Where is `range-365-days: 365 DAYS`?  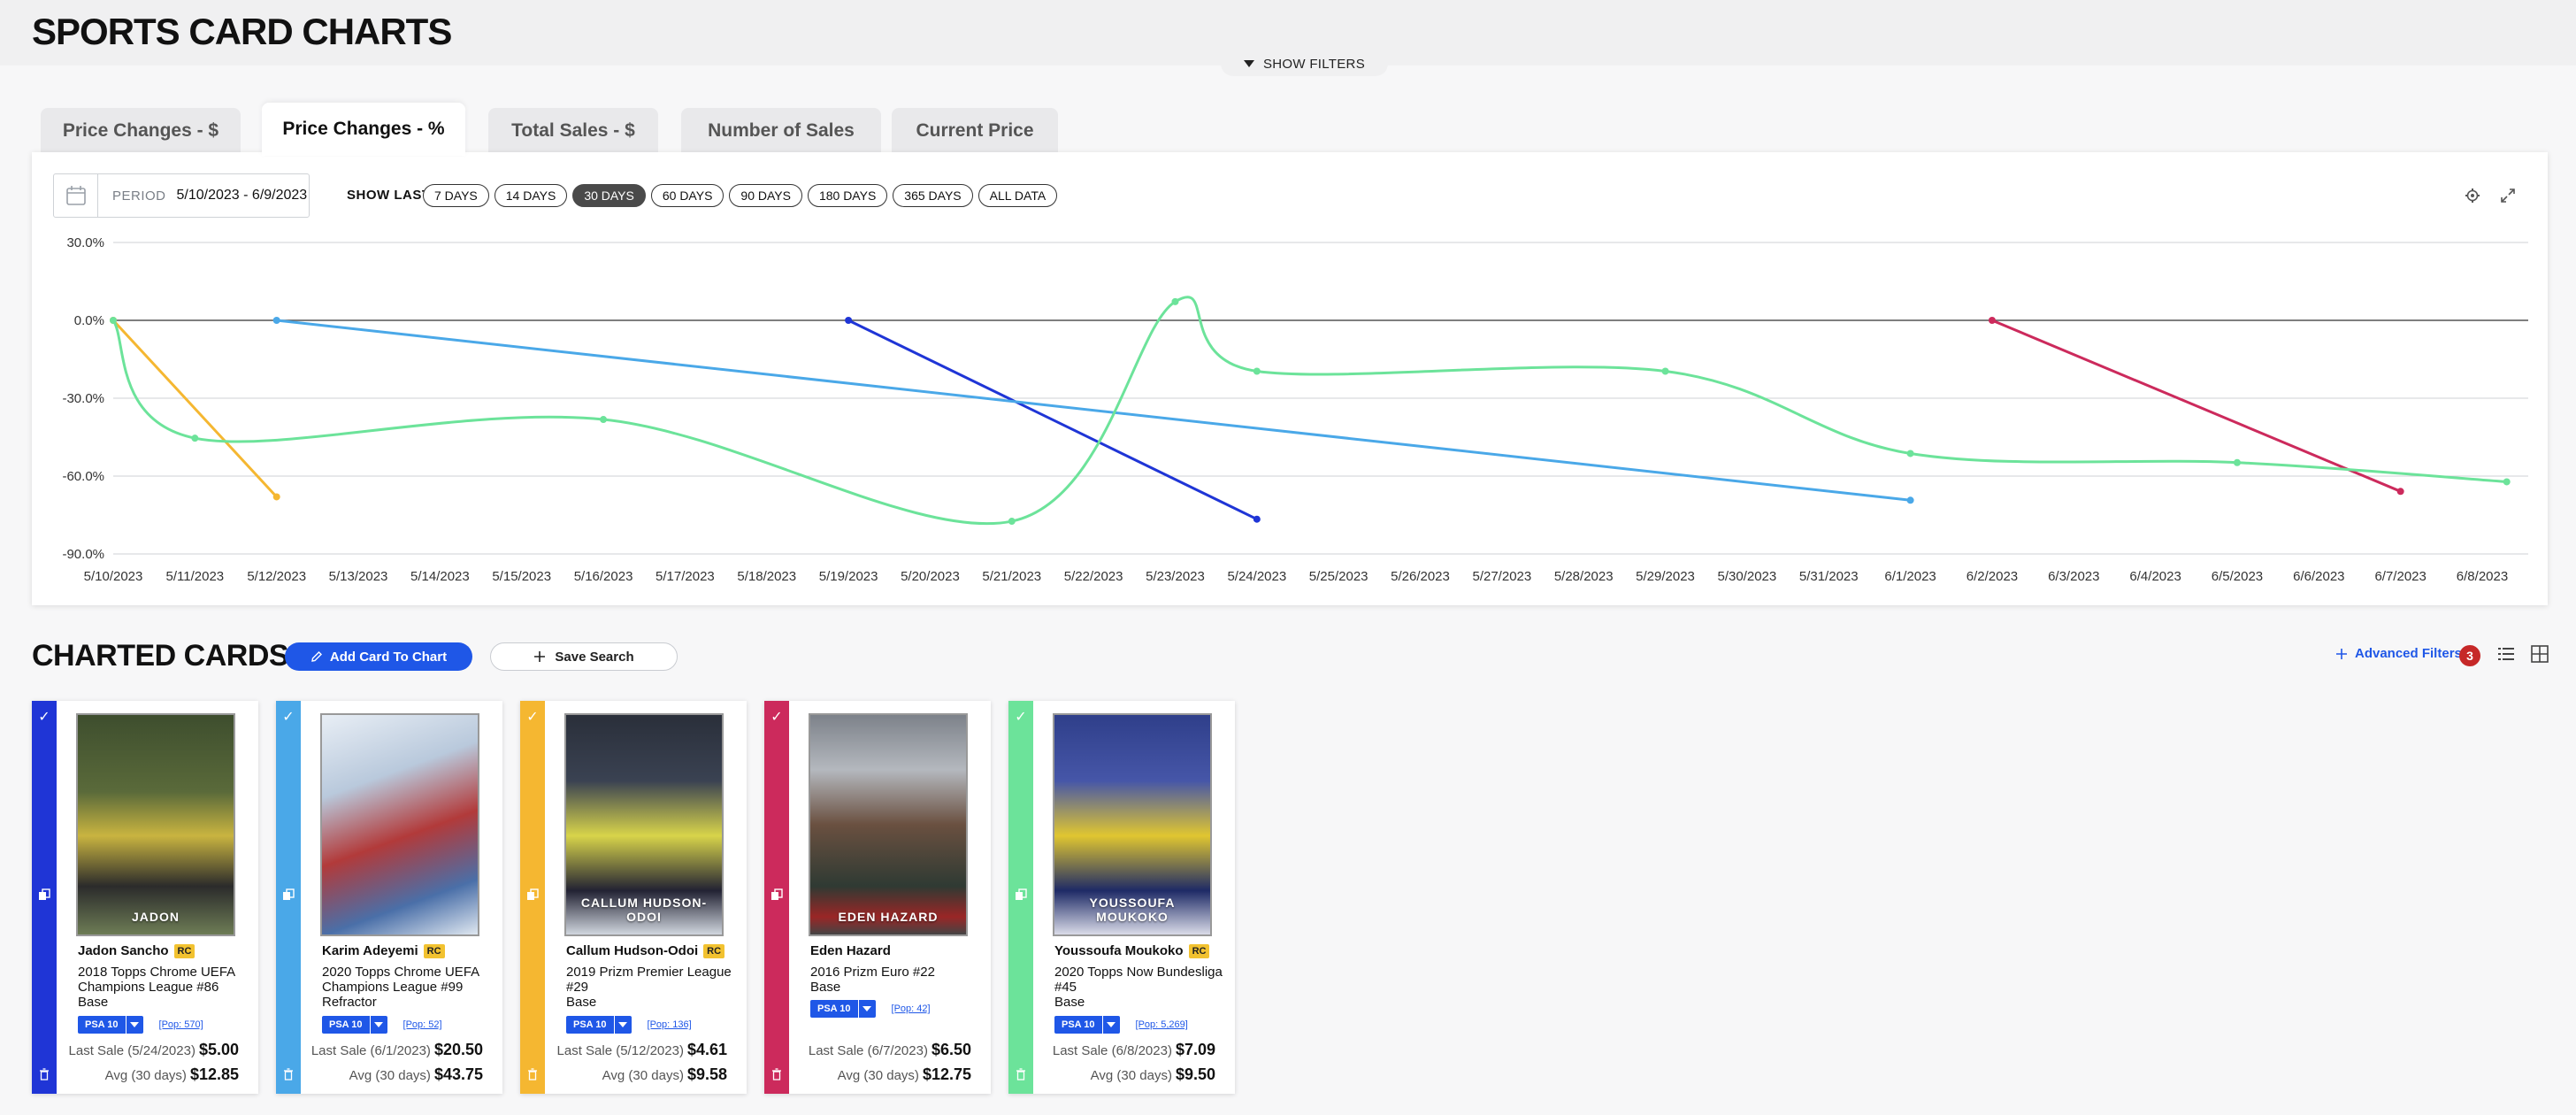
range-365-days: 365 DAYS is located at coordinates (933, 195).